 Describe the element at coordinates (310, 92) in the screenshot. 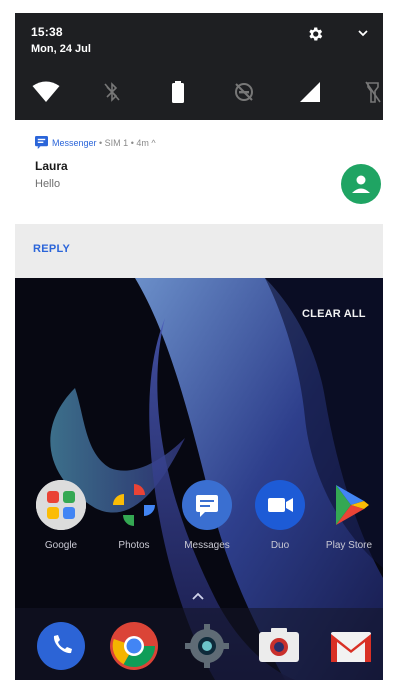

I see `cellular-signal-icon` at that location.